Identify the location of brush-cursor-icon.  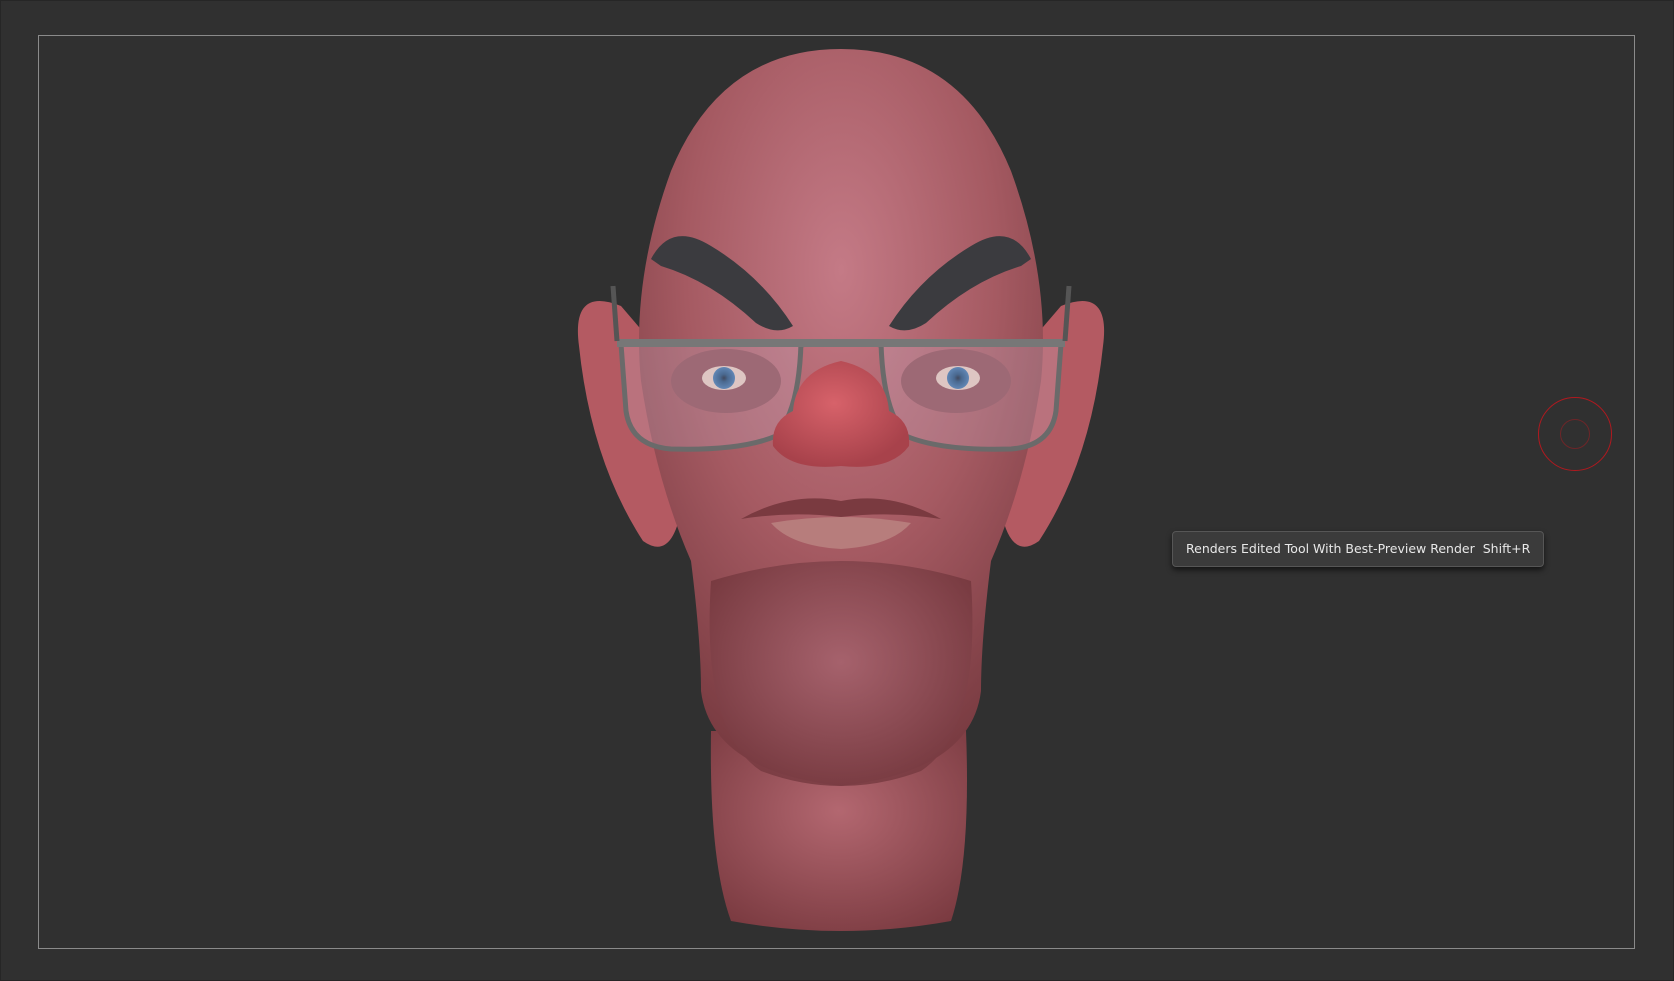
(1575, 434).